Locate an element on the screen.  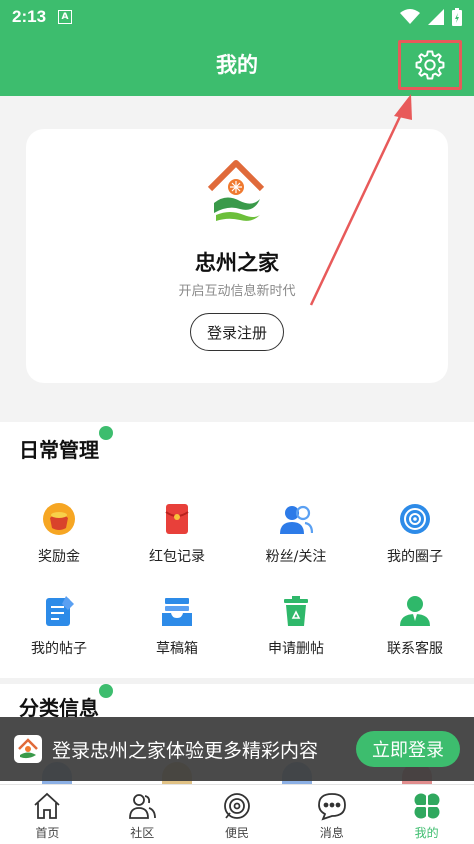
app-logo-small is located at coordinates (28, 749).